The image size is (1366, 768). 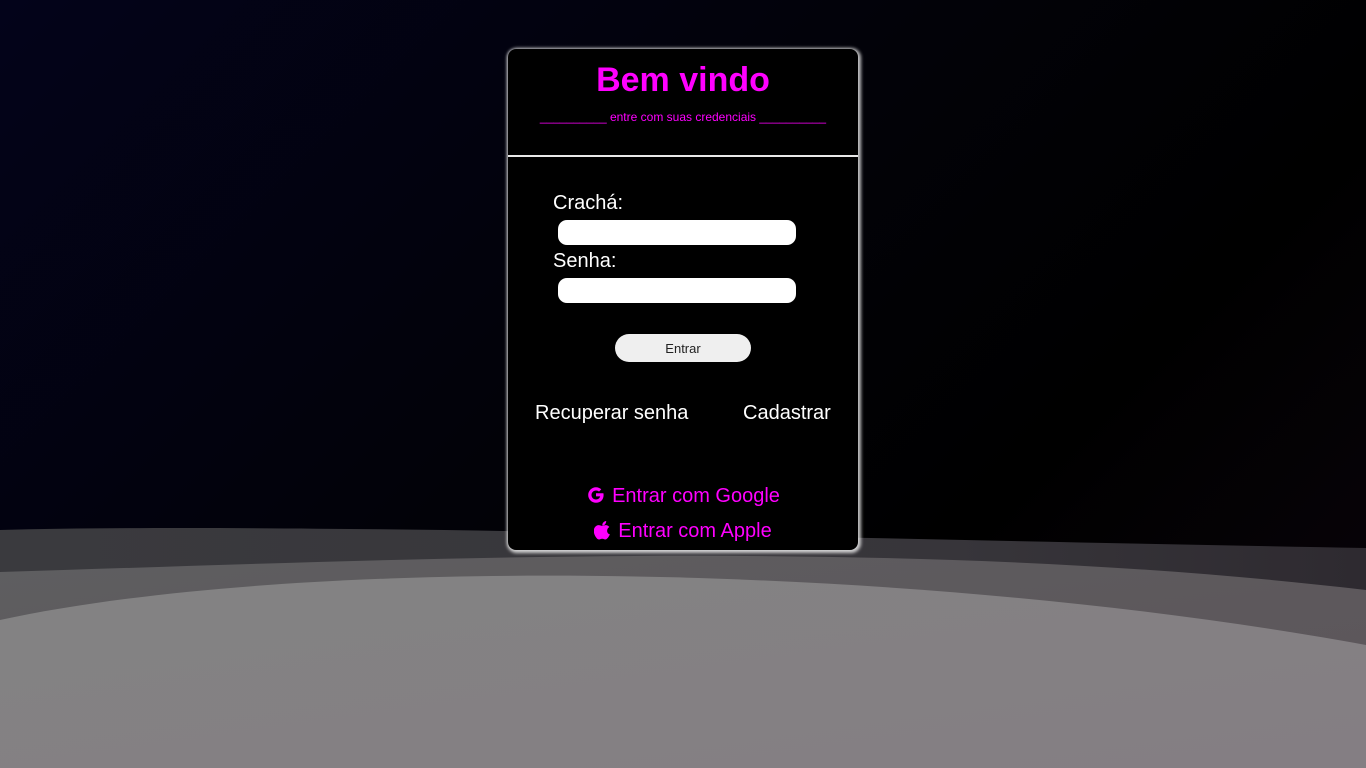 I want to click on cracha-input, so click(x=677, y=232).